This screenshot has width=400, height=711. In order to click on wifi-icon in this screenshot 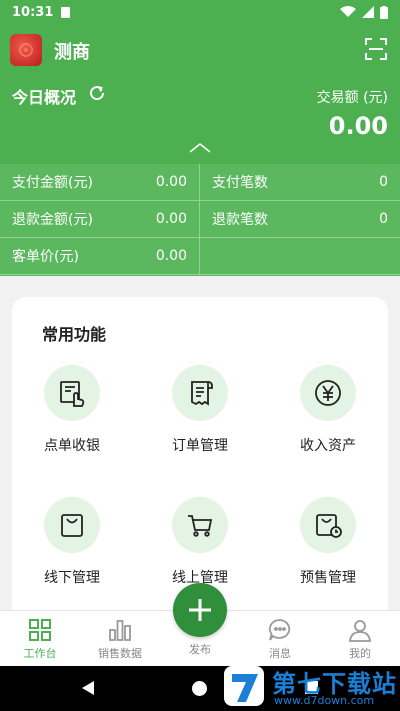, I will do `click(348, 11)`.